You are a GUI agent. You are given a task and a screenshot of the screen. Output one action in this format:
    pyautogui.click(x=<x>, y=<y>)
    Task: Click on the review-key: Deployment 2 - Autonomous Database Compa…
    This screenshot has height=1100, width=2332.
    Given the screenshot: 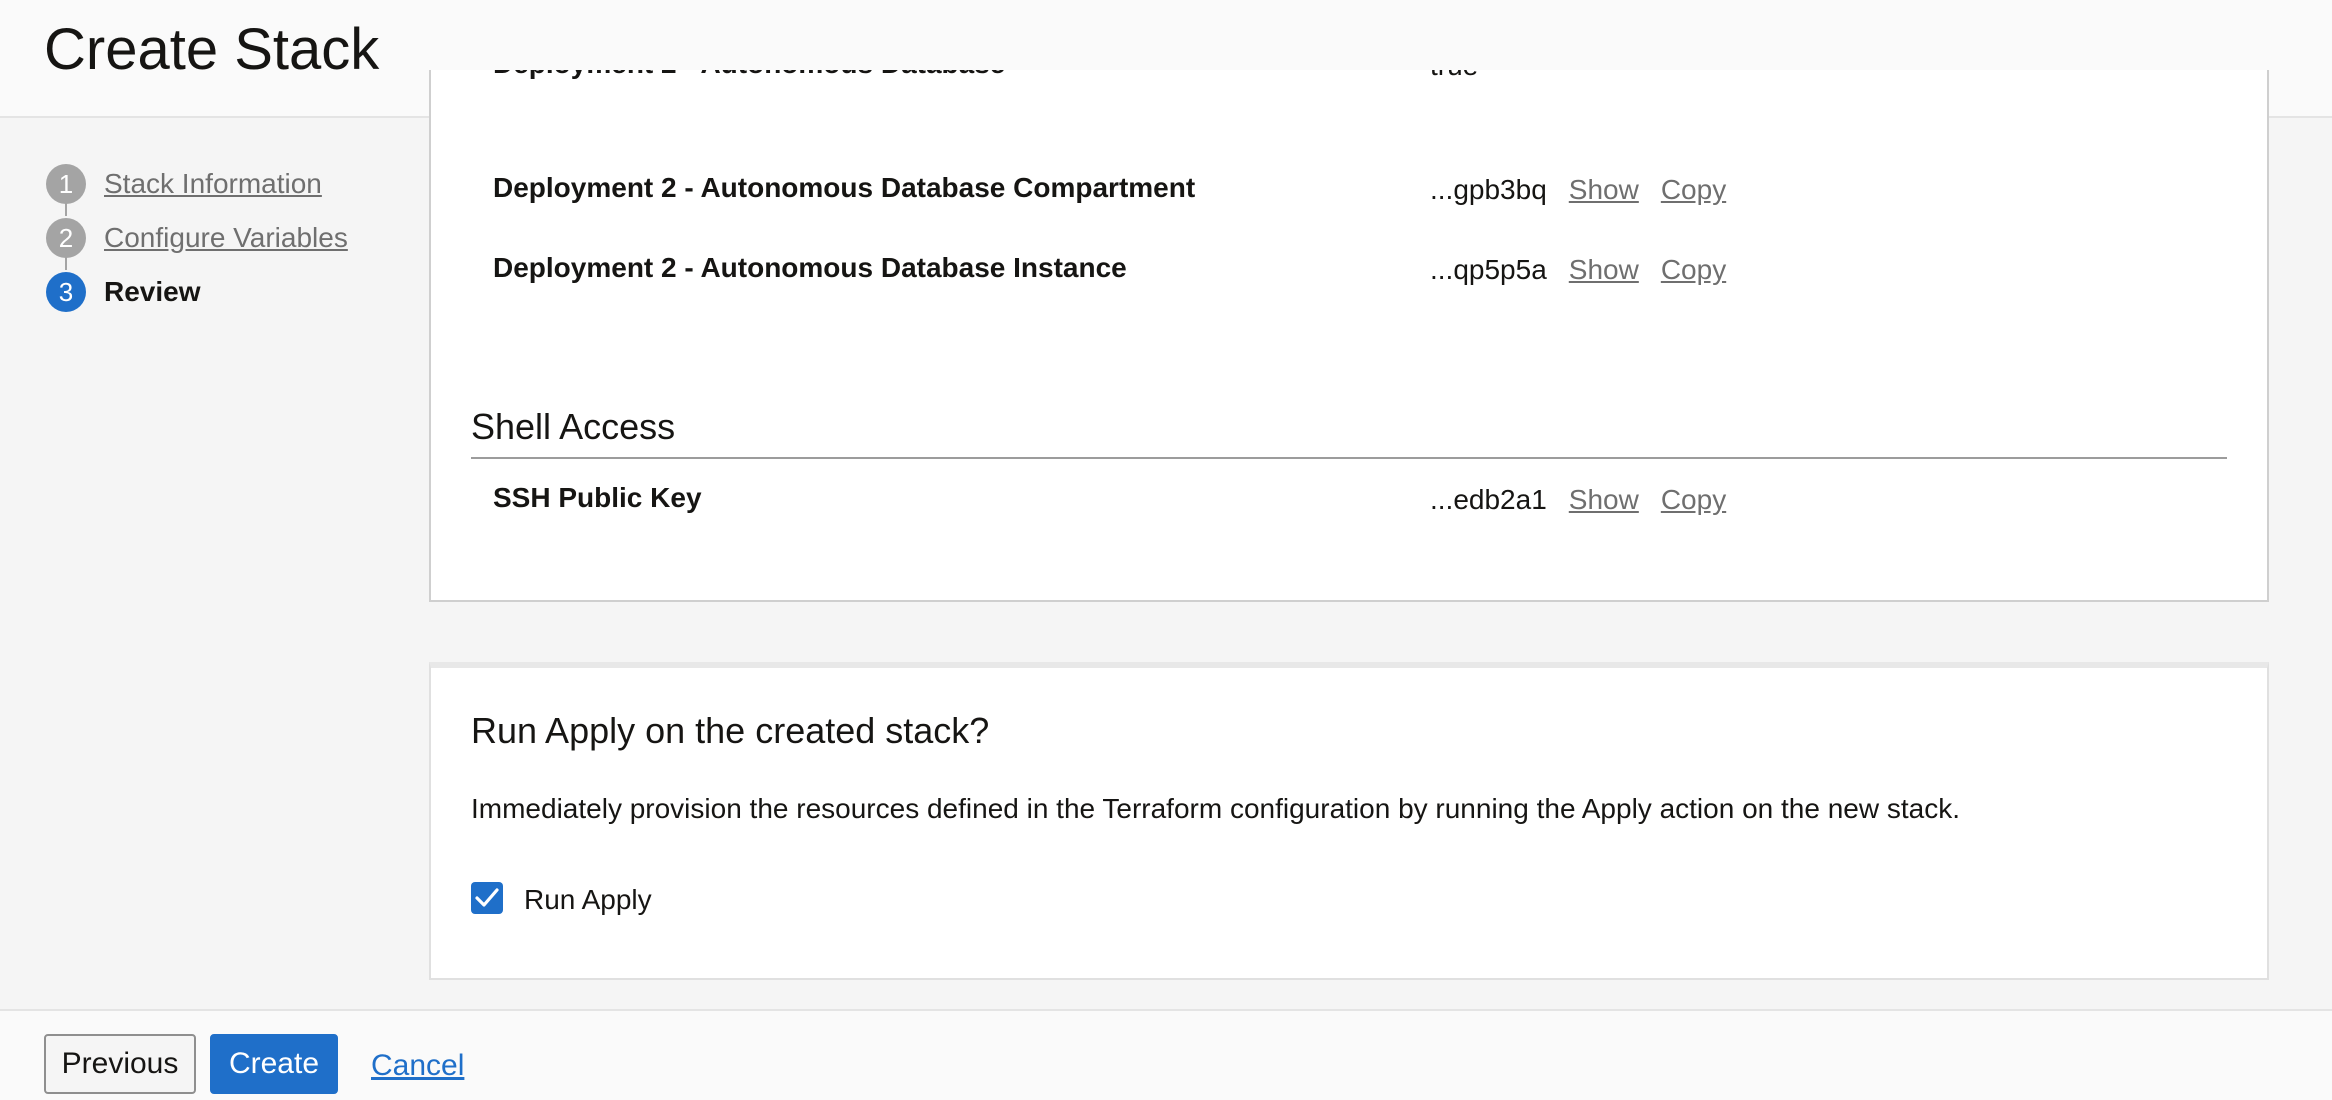 What is the action you would take?
    pyautogui.click(x=844, y=187)
    